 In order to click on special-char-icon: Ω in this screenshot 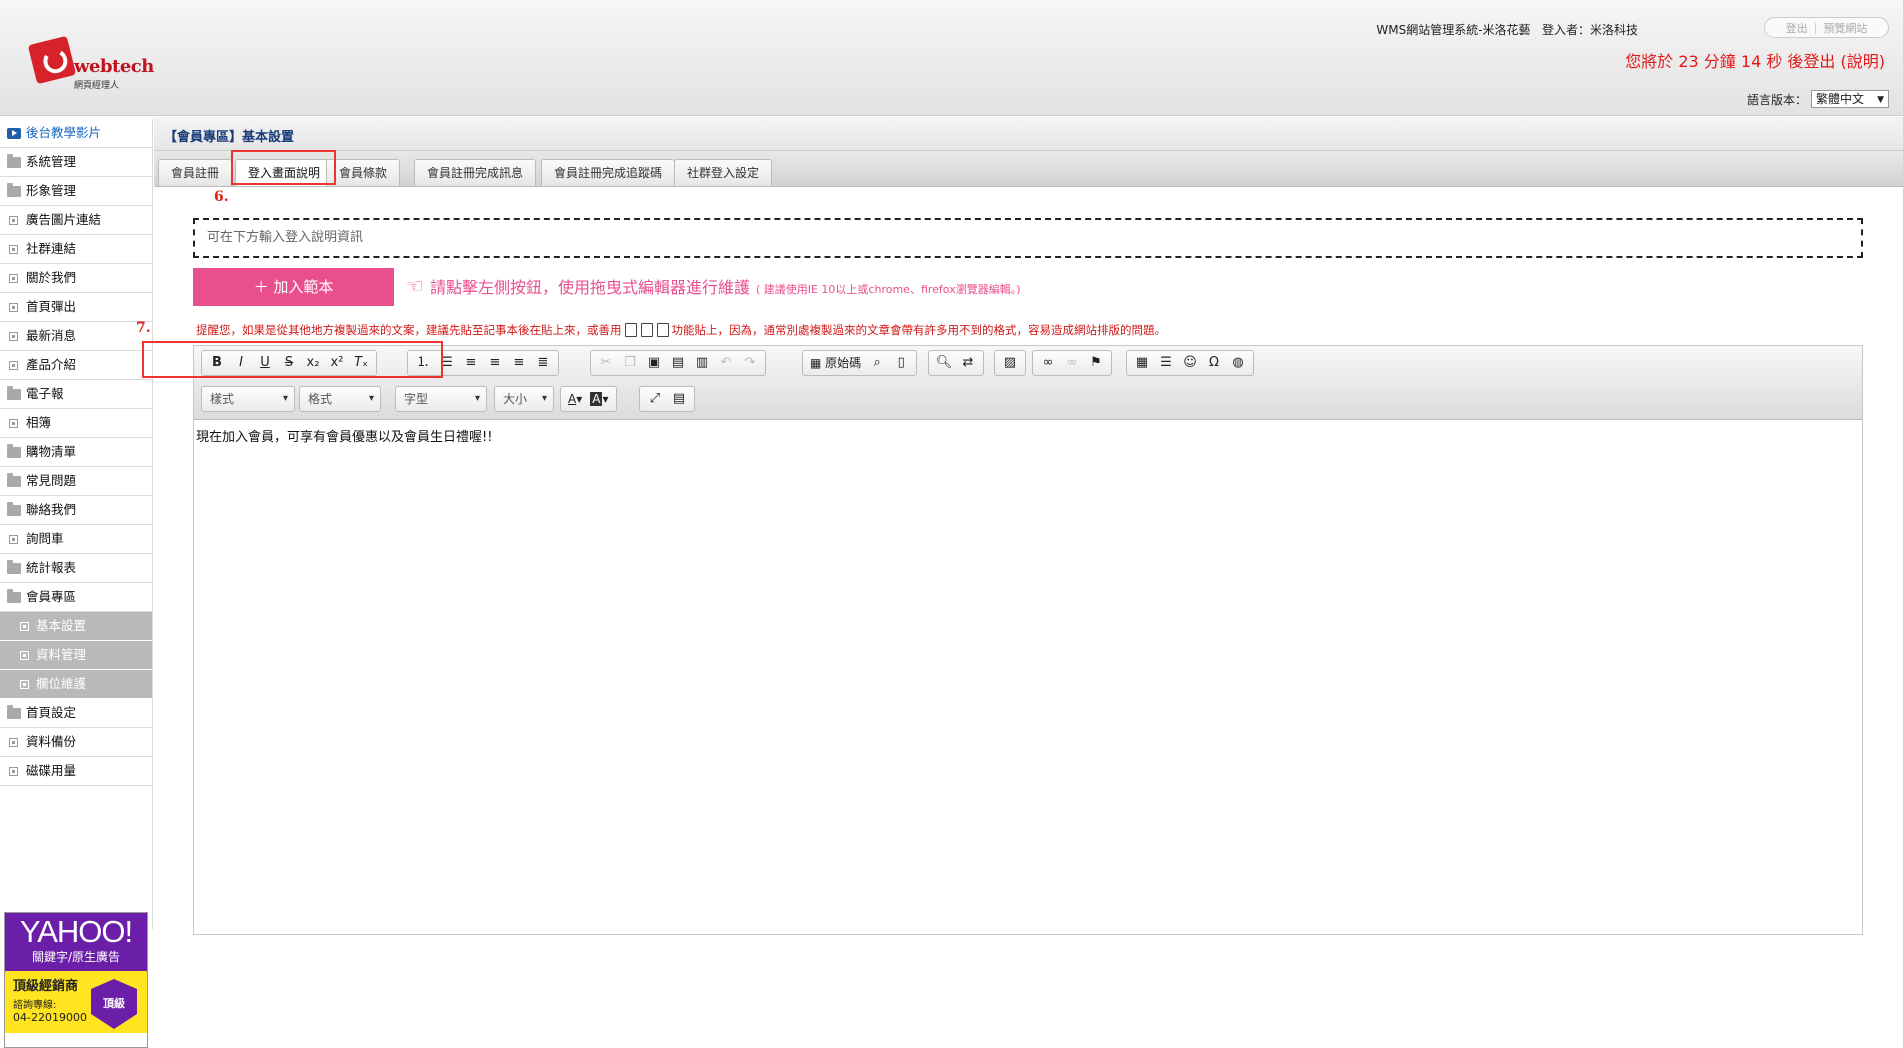, I will do `click(1214, 363)`.